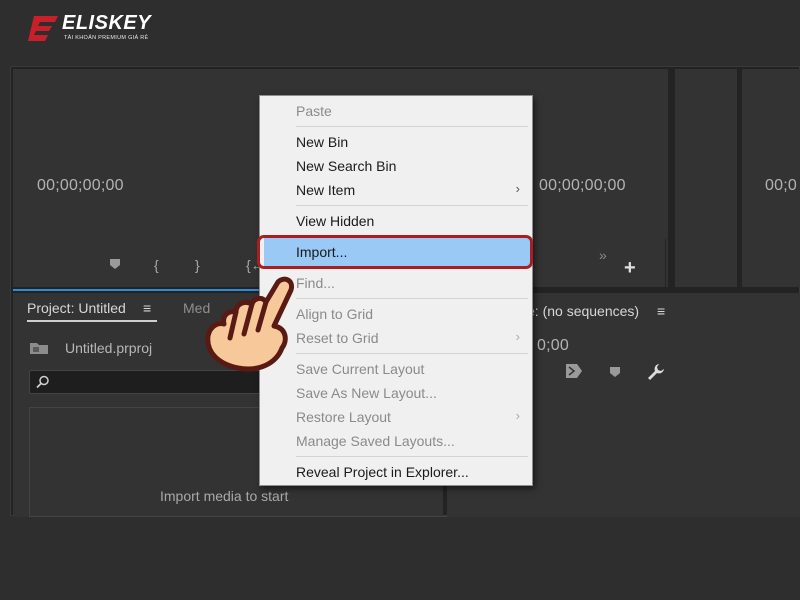  Describe the element at coordinates (395, 252) in the screenshot. I see `import-highlight-ring` at that location.